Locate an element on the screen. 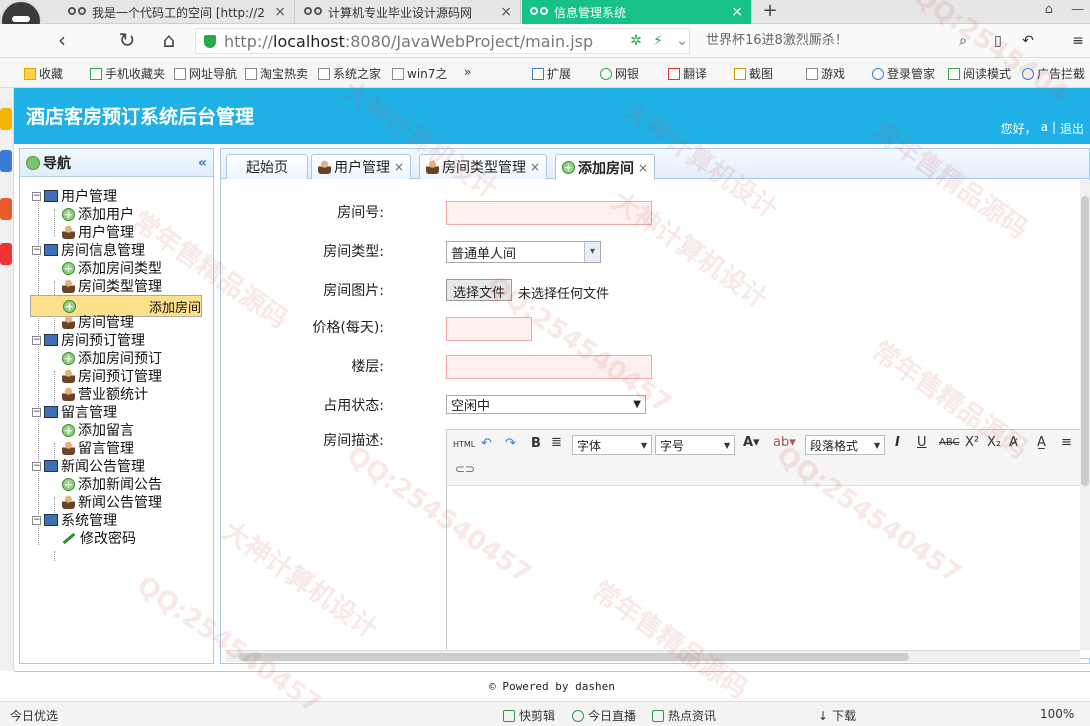 The width and height of the screenshot is (1090, 726). tab-user-manage: 用户管理 × is located at coordinates (361, 166).